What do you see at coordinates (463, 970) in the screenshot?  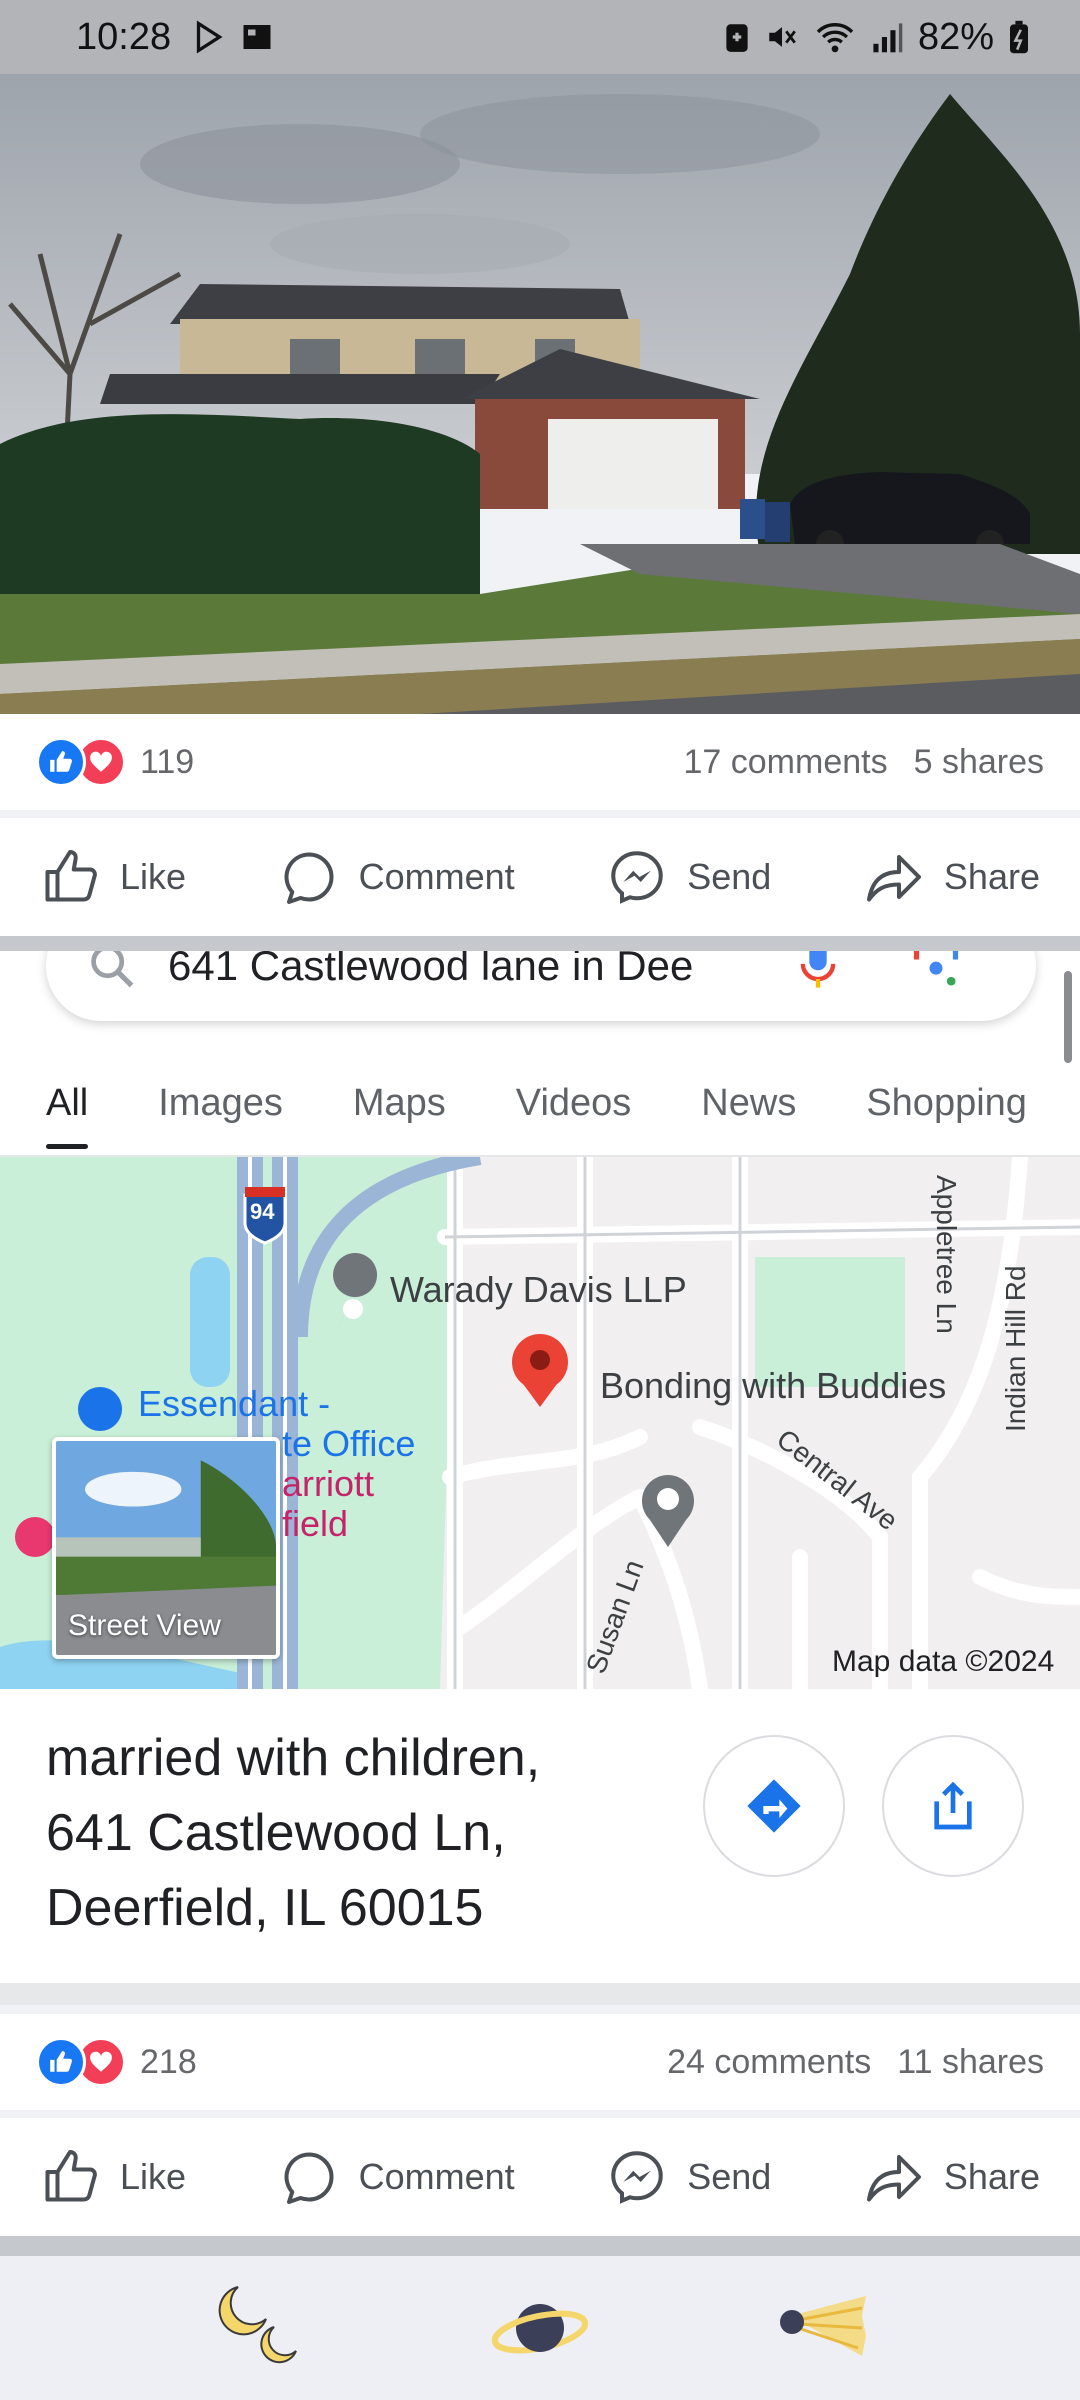 I see `search-query: 641 Castlewood lane in Dee` at bounding box center [463, 970].